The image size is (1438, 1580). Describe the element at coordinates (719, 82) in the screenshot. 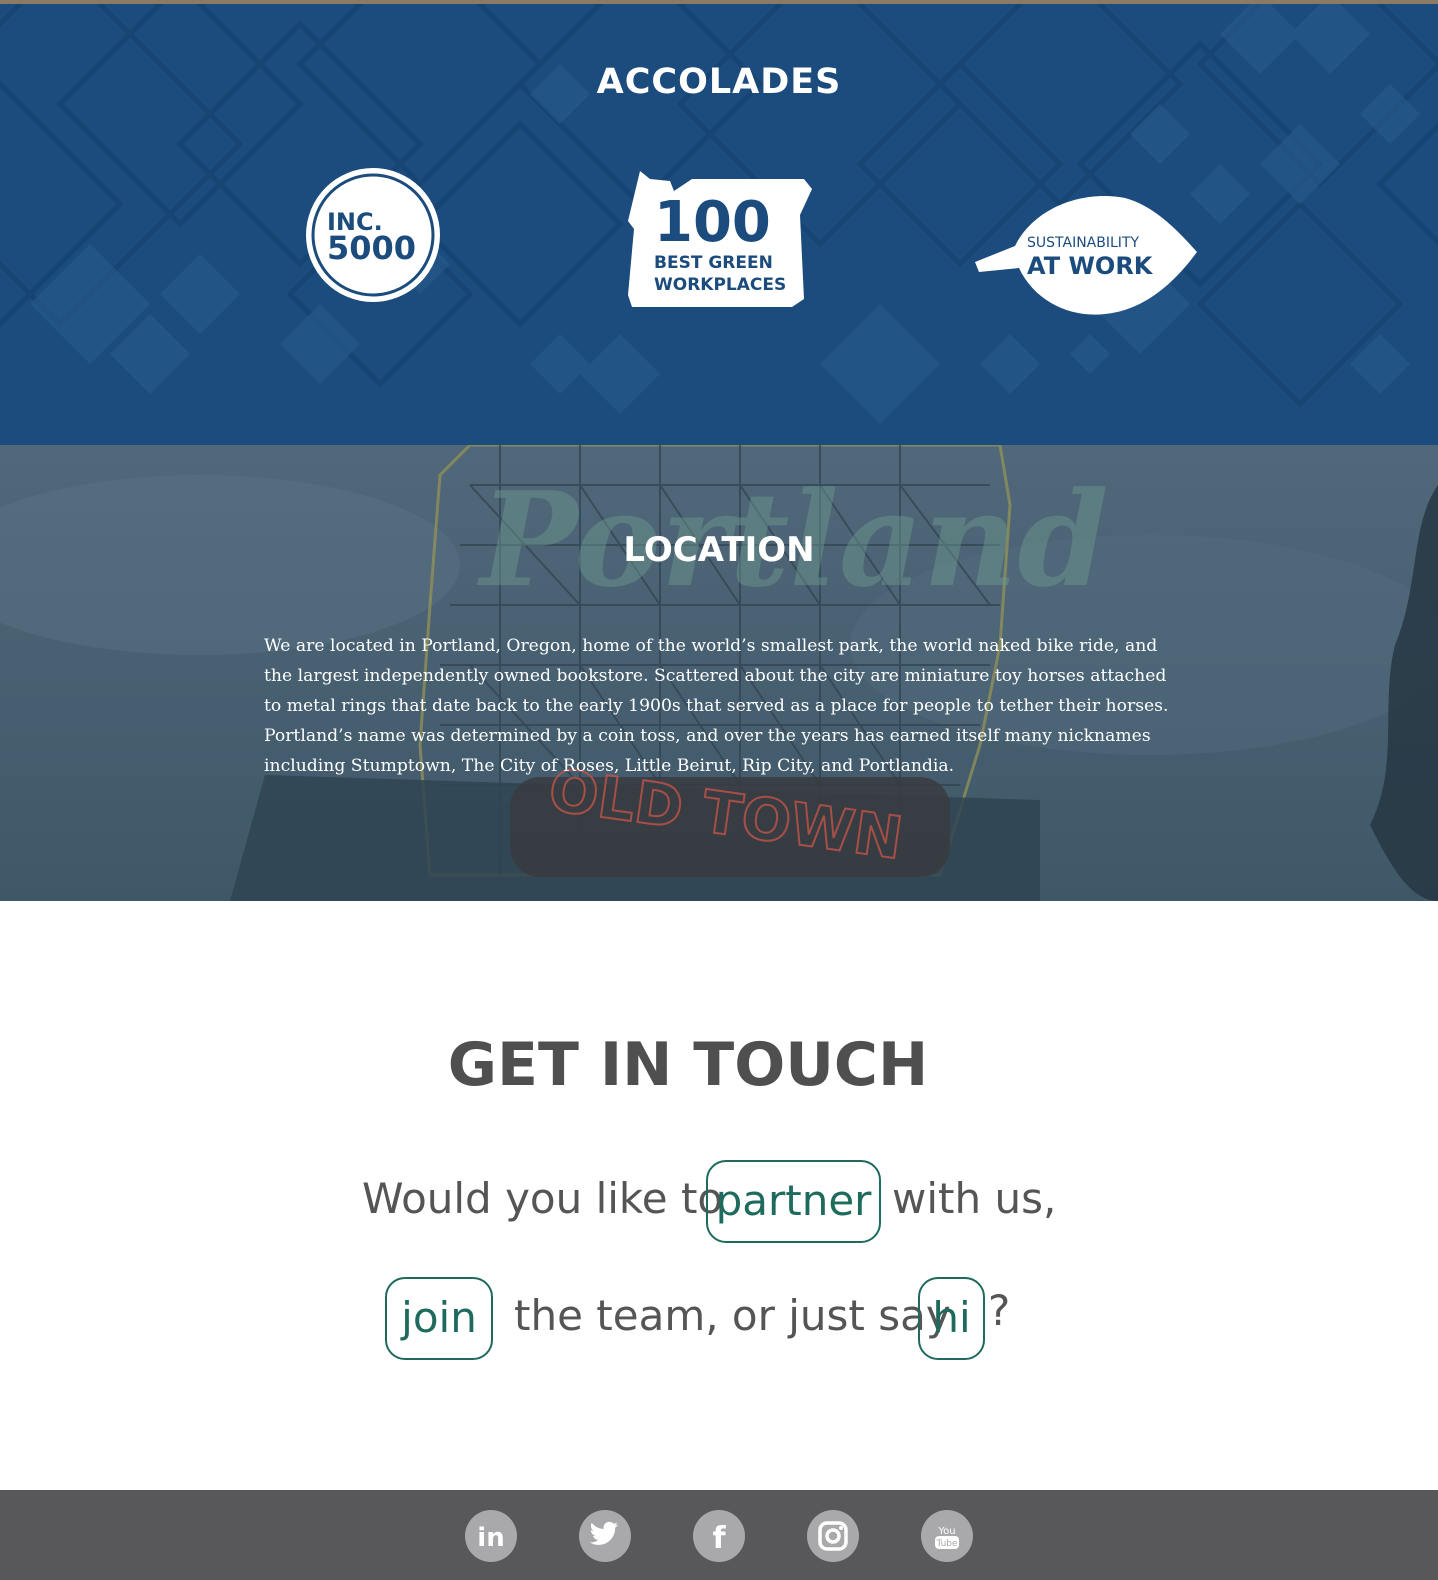

I see `accolades-title: ACCOLADES` at that location.